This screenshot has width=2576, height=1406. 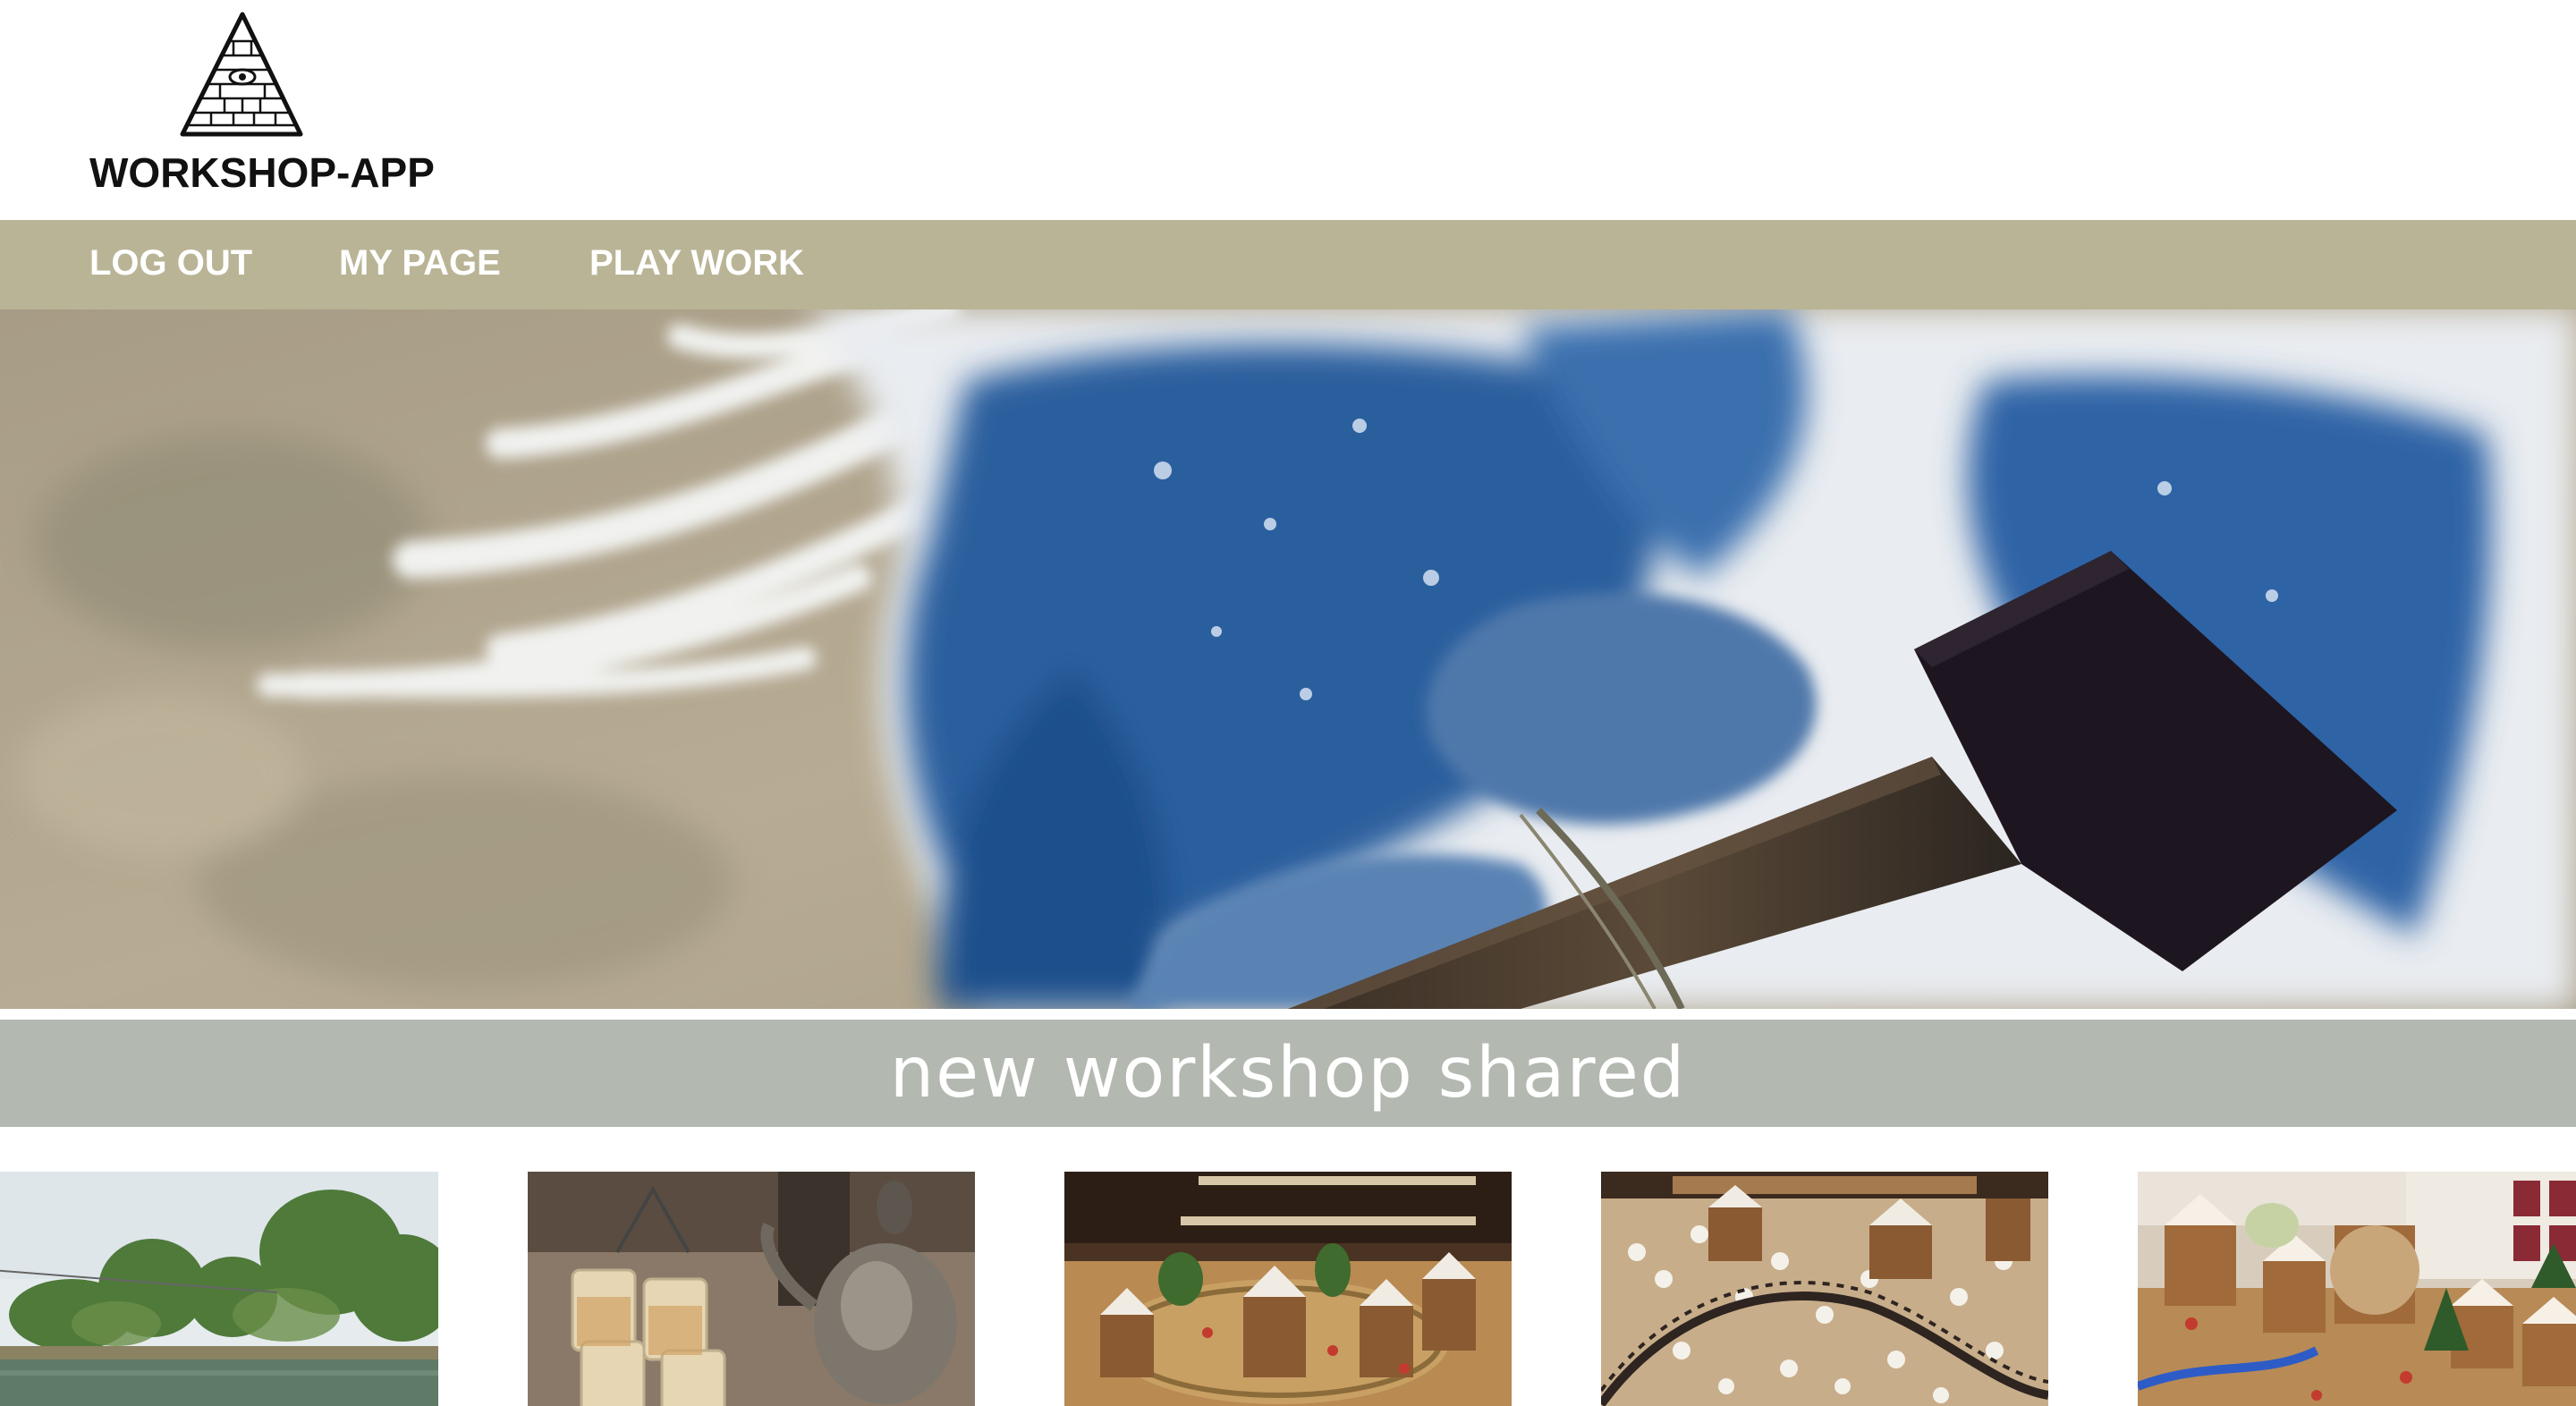 I want to click on gingerbread-houses-shop-photo, so click(x=2357, y=1289).